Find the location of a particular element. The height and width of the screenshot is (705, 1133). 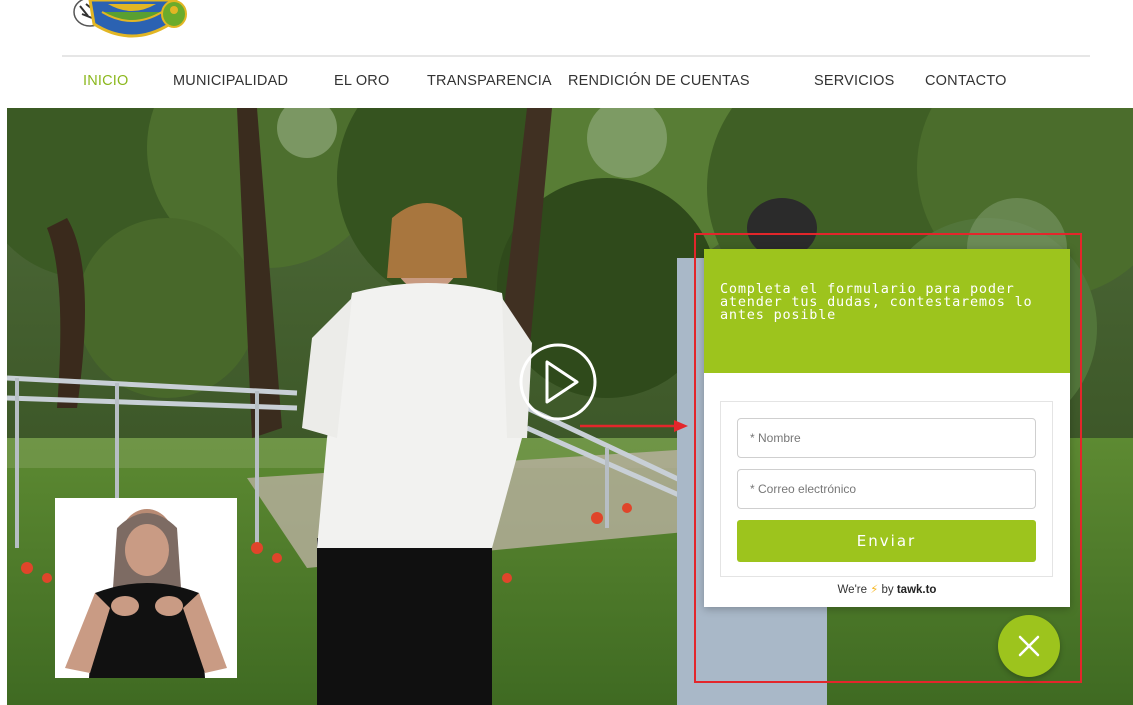

tawk-brand: tawk.to is located at coordinates (916, 590).